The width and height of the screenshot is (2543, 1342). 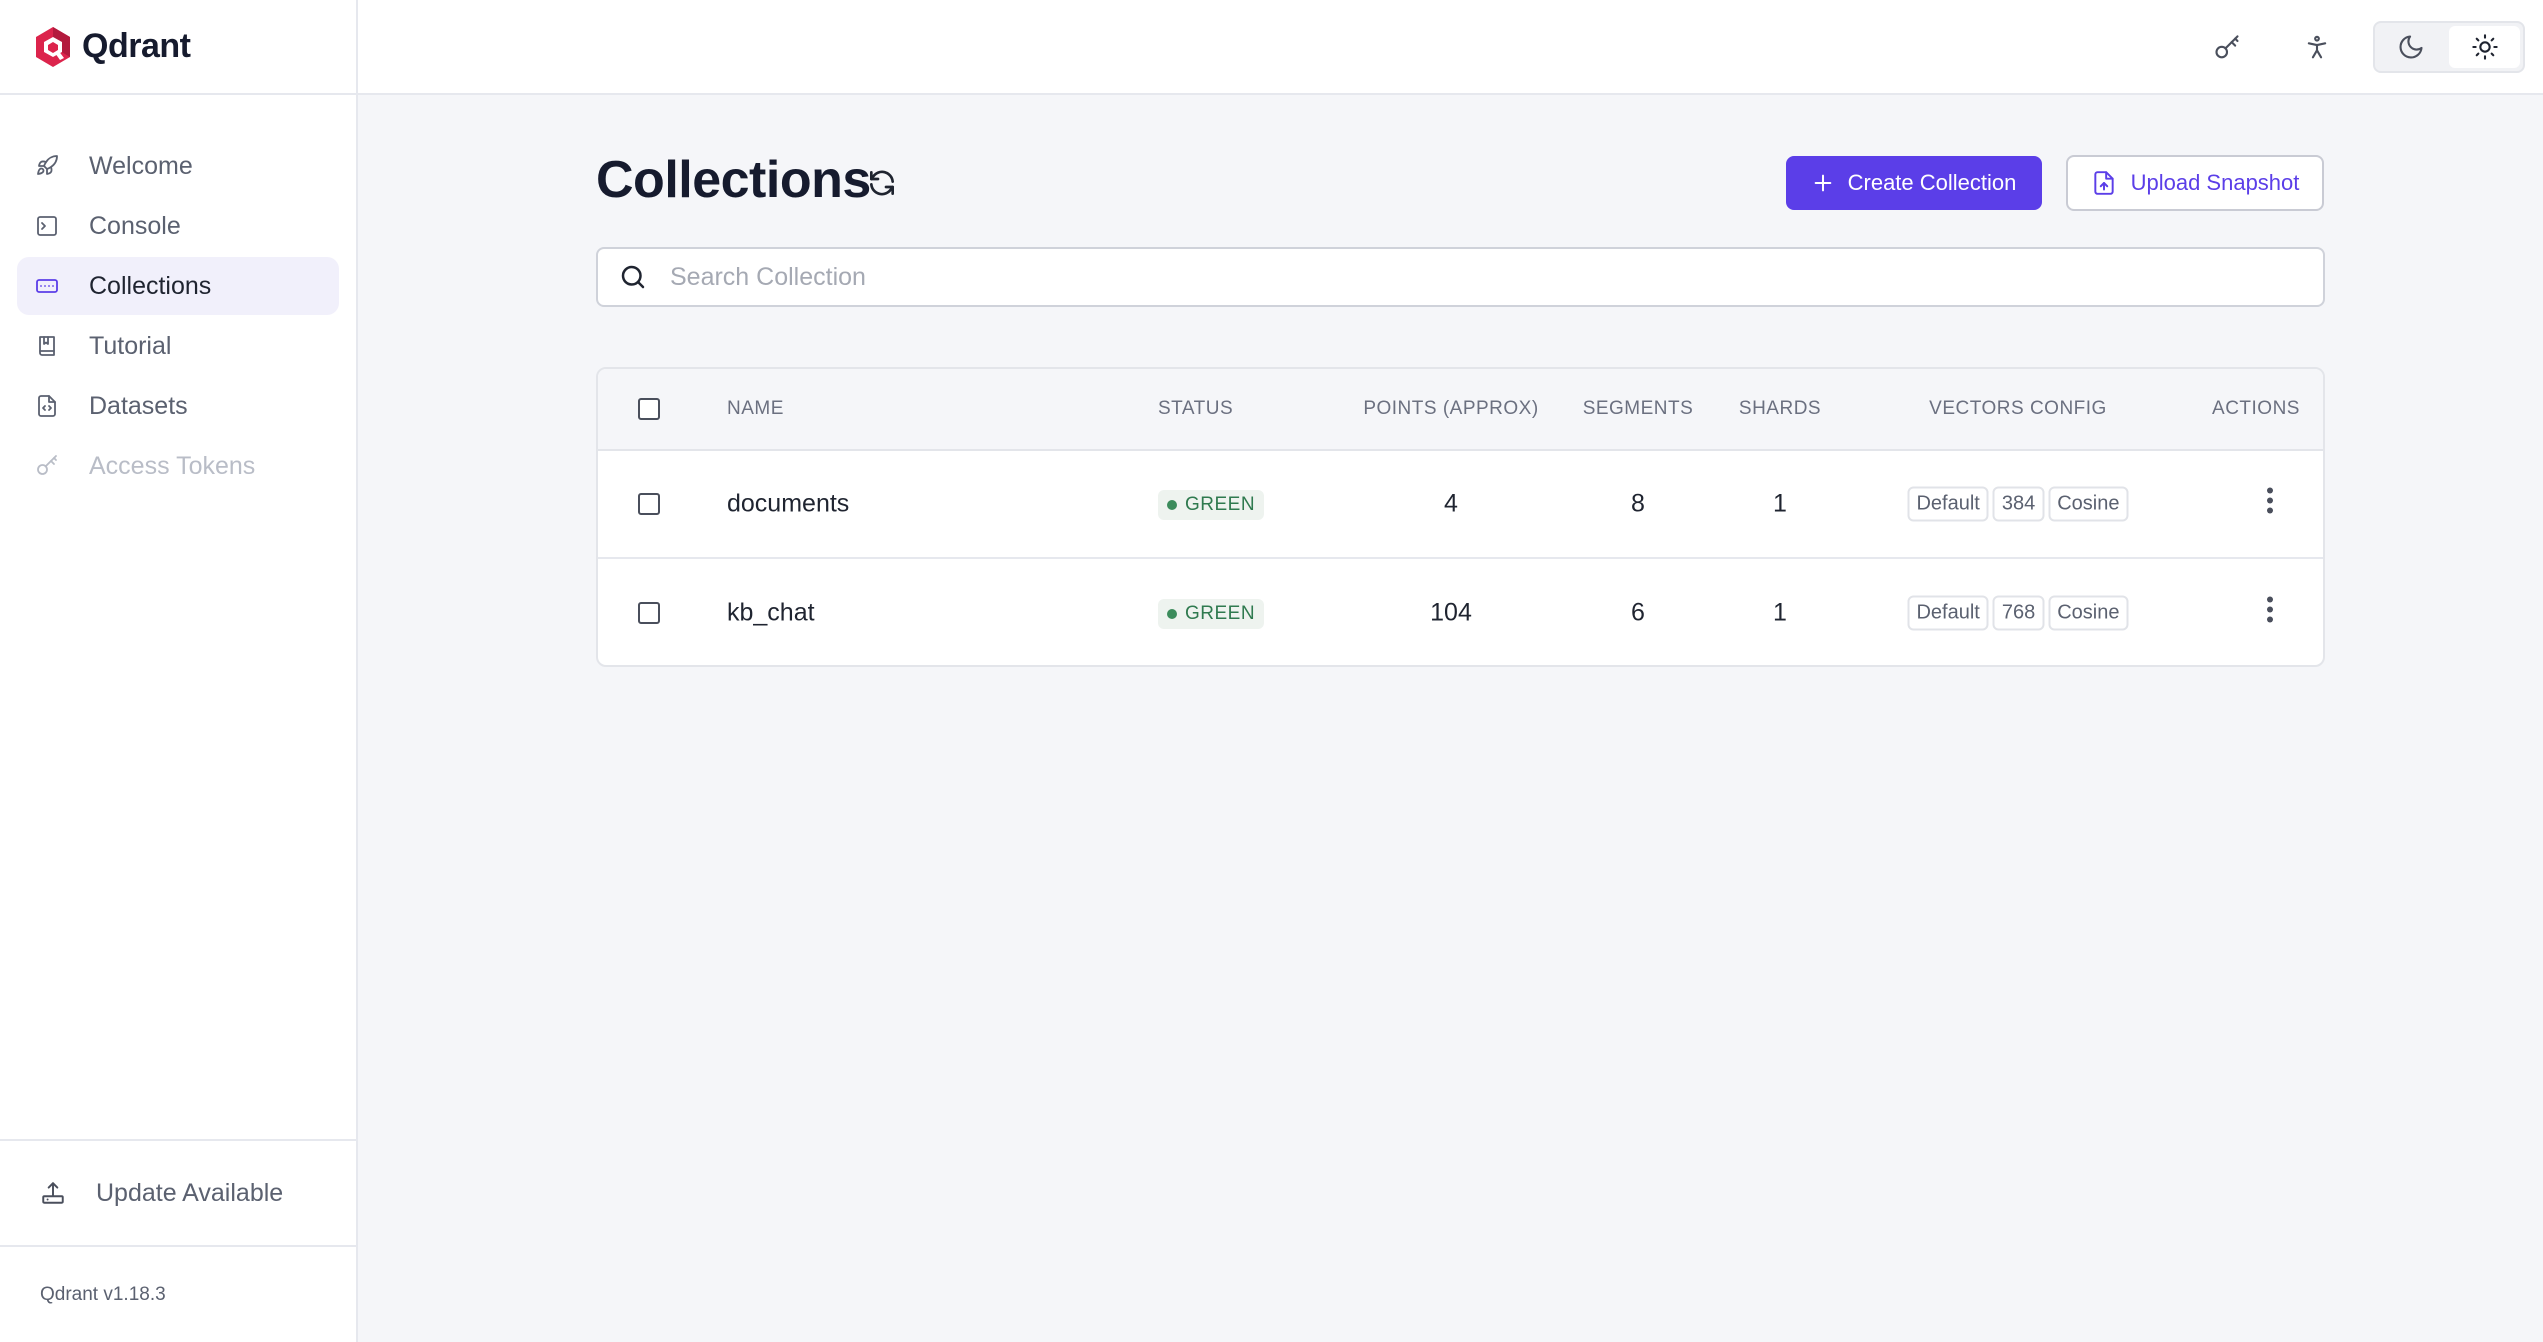 I want to click on file-upload-icon, so click(x=2103, y=183).